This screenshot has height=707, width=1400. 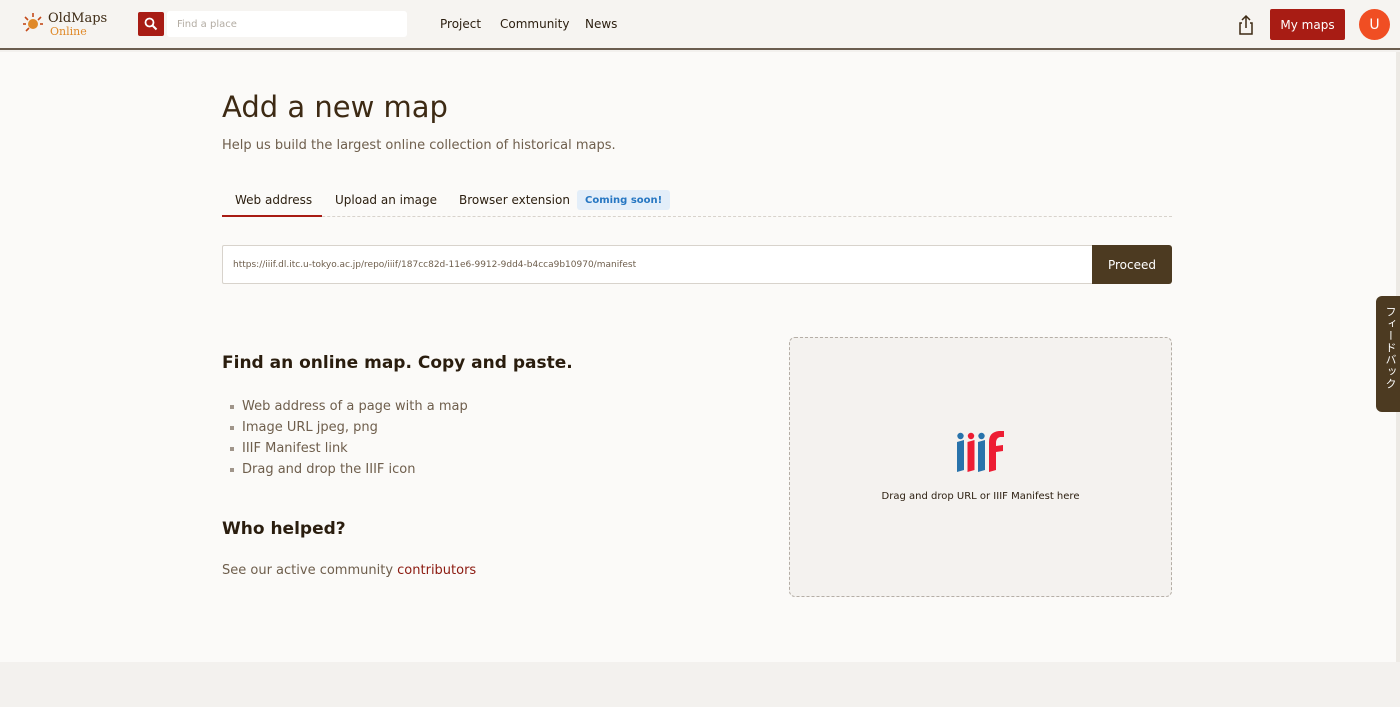 I want to click on search-button, so click(x=151, y=24).